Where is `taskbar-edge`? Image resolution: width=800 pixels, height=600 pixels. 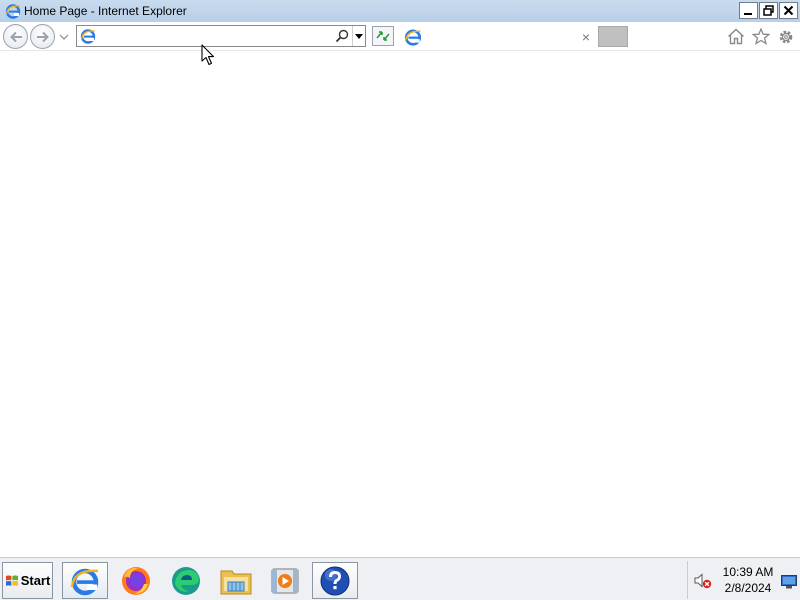 taskbar-edge is located at coordinates (186, 580).